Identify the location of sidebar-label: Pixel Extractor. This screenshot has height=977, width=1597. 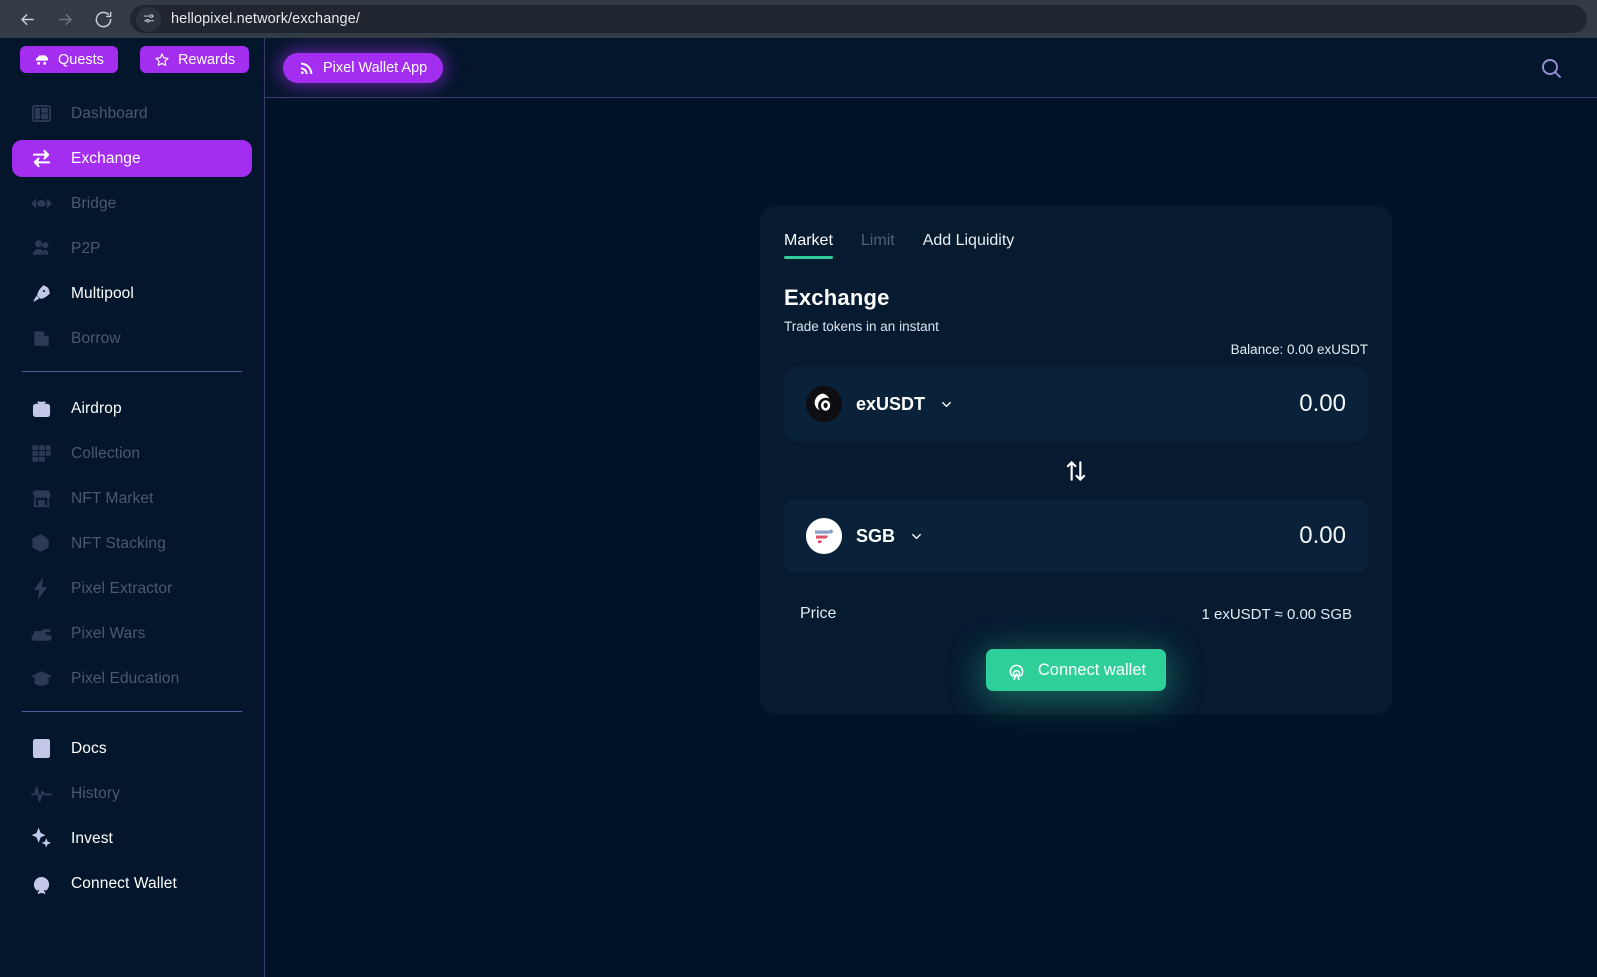
(122, 588).